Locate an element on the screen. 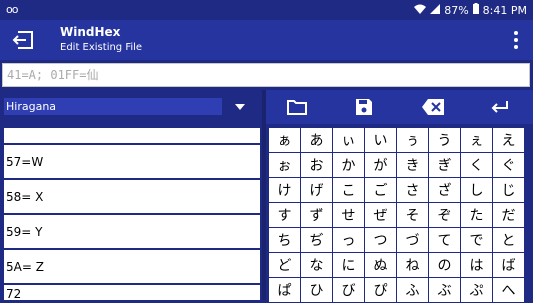 Image resolution: width=533 pixels, height=303 pixels. keyboard-row: ぱひびぴふぶぷへ is located at coordinates (401, 290).